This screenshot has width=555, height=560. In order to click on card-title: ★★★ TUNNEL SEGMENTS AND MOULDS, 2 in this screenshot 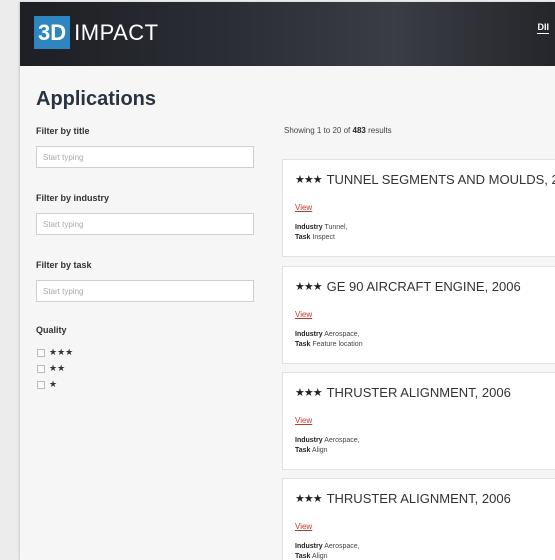, I will do `click(425, 179)`.